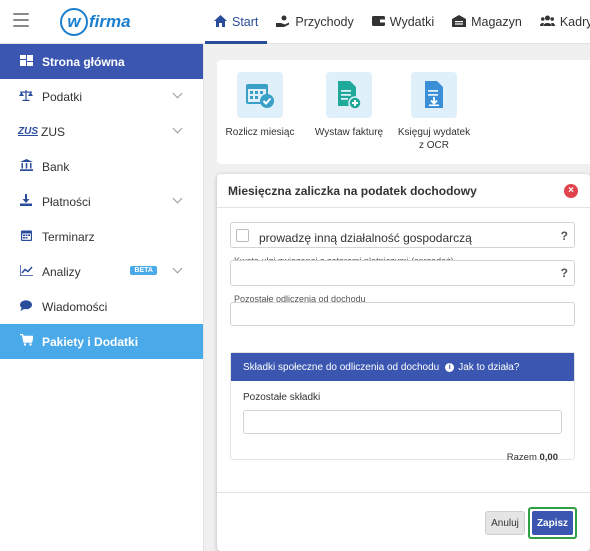 The width and height of the screenshot is (590, 551). I want to click on pozostale-skladki-input, so click(402, 422).